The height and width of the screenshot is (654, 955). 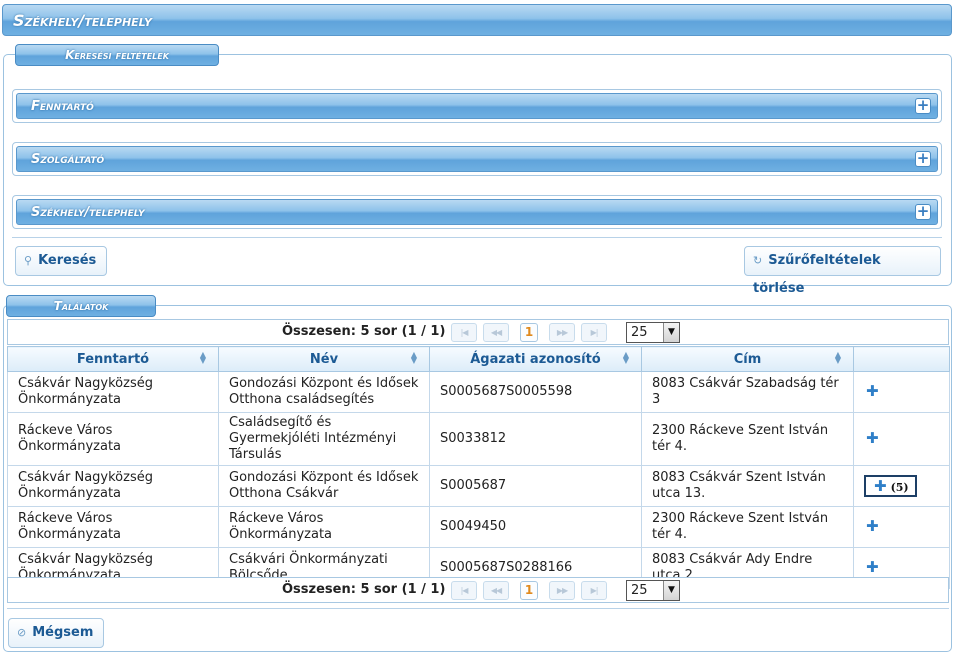 I want to click on page-title: Székhely/telephely, so click(x=477, y=20).